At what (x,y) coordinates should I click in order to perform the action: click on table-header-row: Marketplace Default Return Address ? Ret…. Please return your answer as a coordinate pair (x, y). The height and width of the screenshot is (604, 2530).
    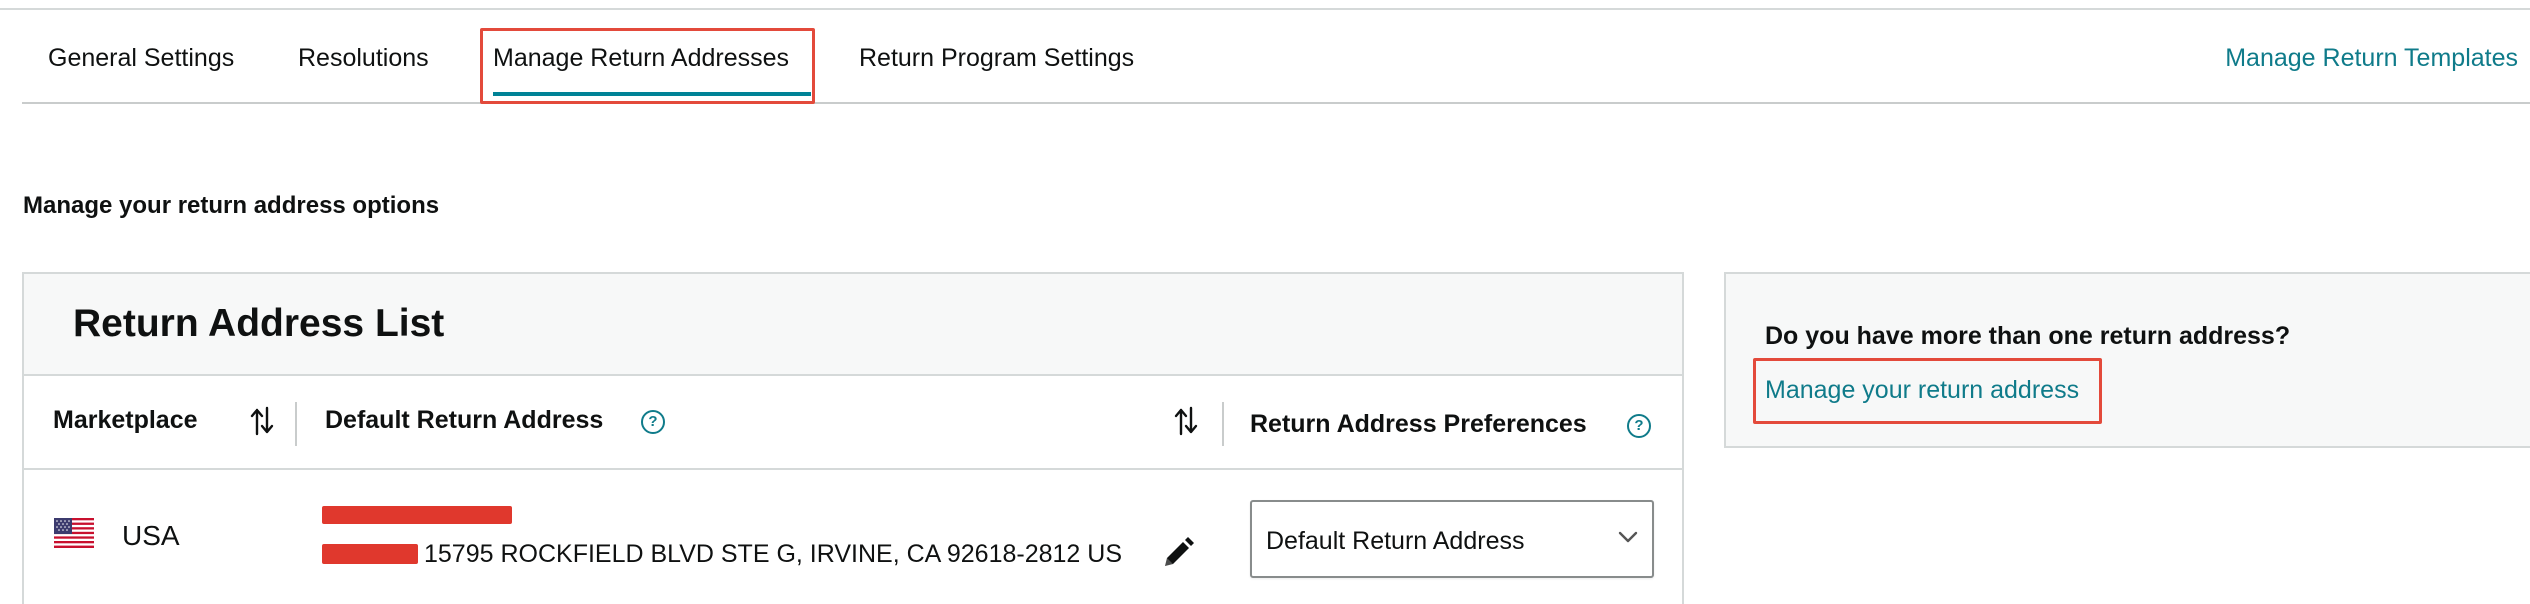
    Looking at the image, I should click on (853, 424).